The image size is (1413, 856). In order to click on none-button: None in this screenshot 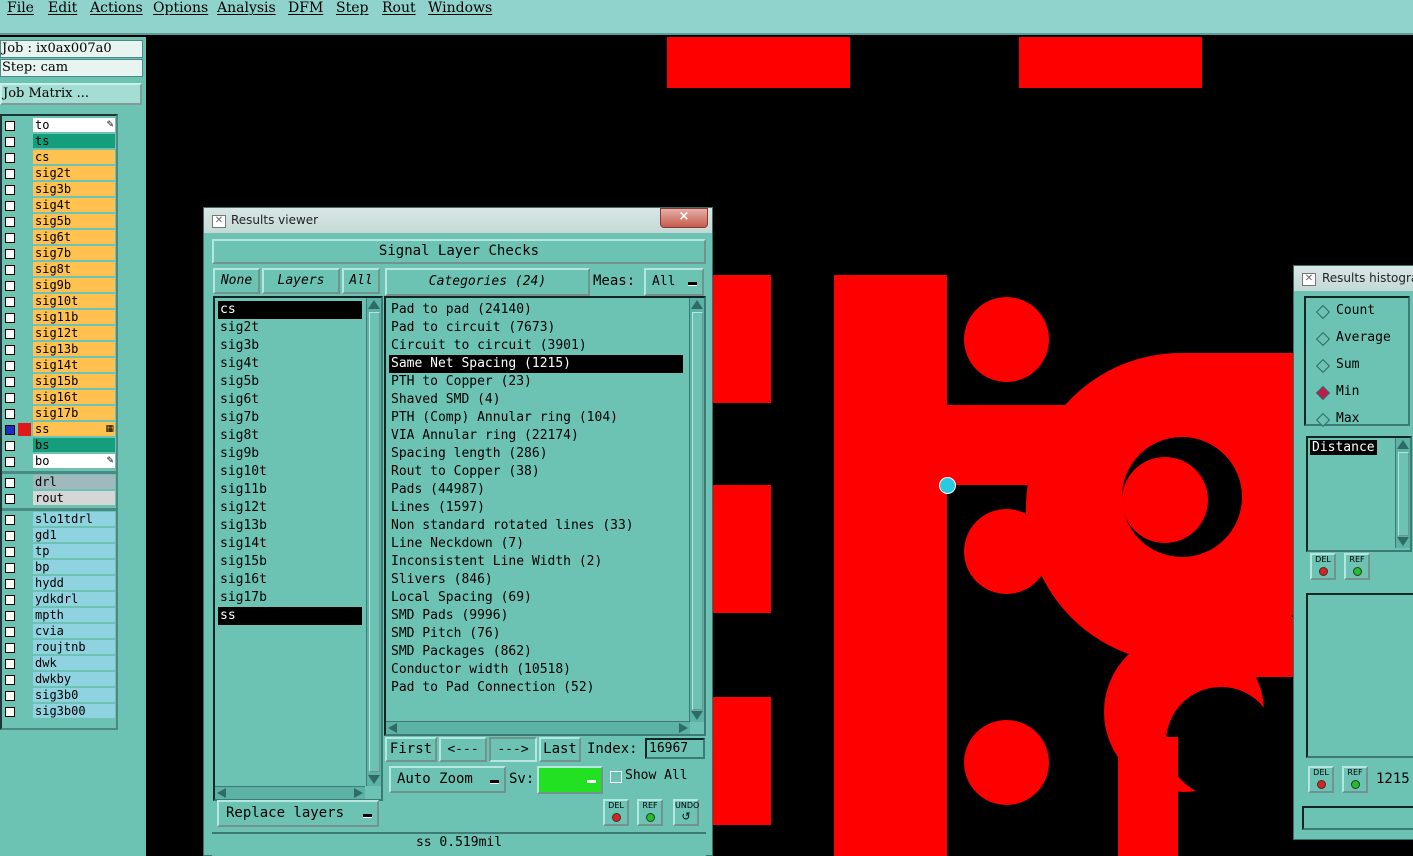, I will do `click(236, 281)`.